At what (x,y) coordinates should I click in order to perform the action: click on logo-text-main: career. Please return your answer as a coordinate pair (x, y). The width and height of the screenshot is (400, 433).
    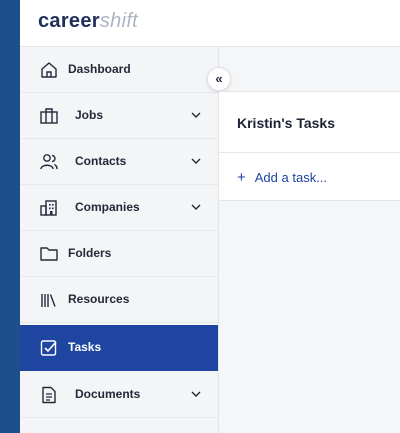
    Looking at the image, I should click on (69, 21).